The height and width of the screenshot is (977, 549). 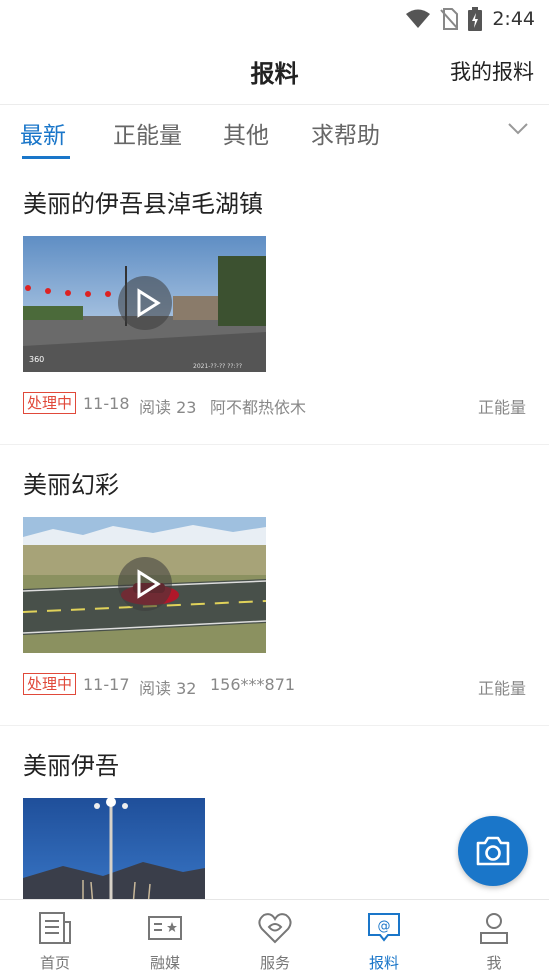 I want to click on nav-label: 我, so click(x=494, y=963).